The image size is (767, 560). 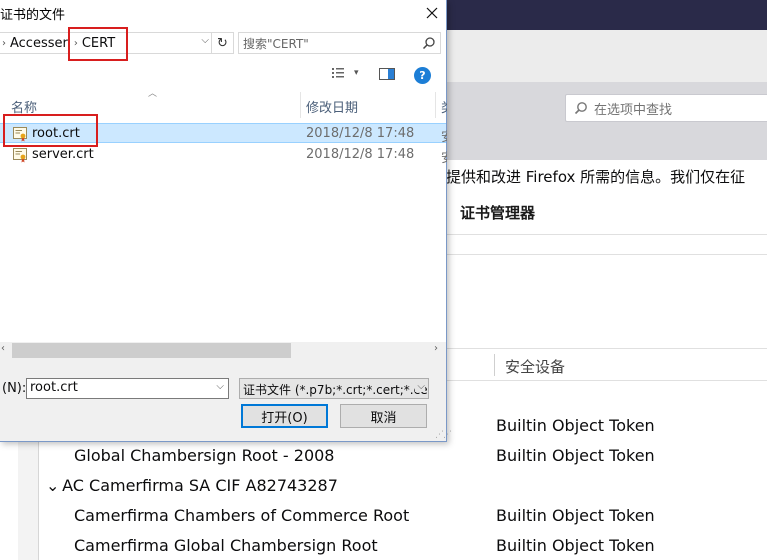 What do you see at coordinates (596, 177) in the screenshot?
I see `privacy-description-text: 提供和改进 Firefox 所需的信息。我们仅在征` at bounding box center [596, 177].